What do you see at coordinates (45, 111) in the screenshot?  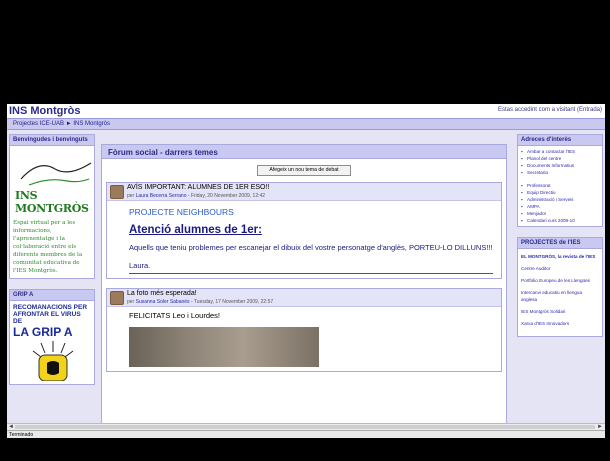 I see `site-title: INS Montgròs` at bounding box center [45, 111].